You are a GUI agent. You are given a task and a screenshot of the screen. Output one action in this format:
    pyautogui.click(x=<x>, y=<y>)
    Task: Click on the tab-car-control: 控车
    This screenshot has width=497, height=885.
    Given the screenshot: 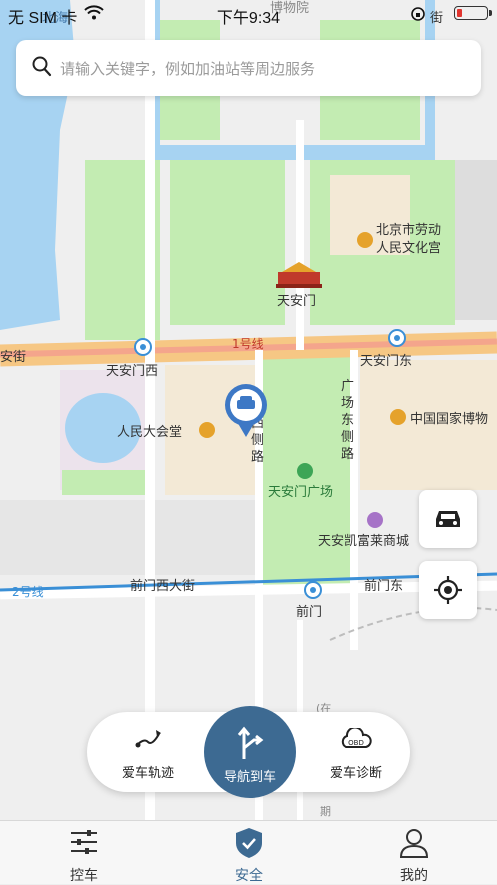 What is the action you would take?
    pyautogui.click(x=84, y=852)
    